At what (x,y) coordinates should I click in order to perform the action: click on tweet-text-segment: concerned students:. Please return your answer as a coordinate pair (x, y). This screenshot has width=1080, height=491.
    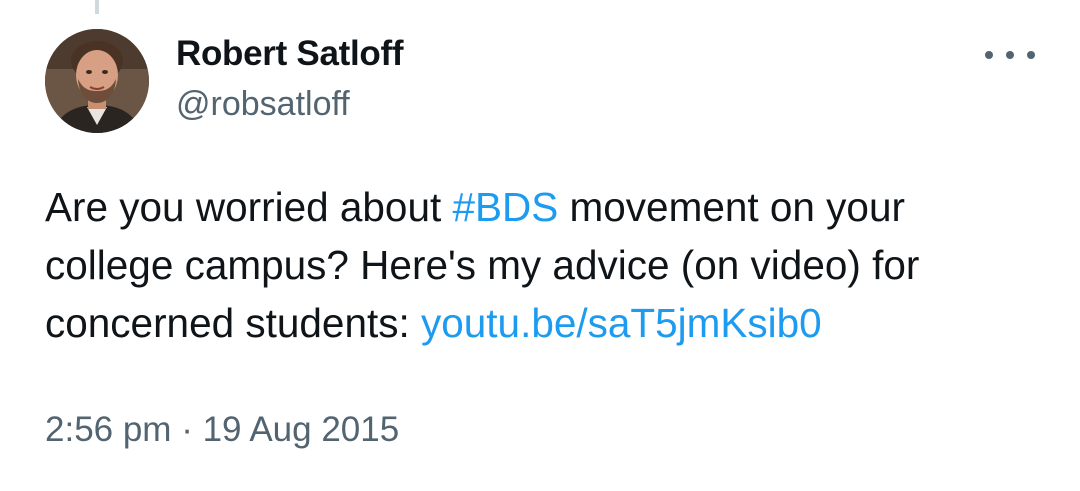
    Looking at the image, I should click on (233, 323).